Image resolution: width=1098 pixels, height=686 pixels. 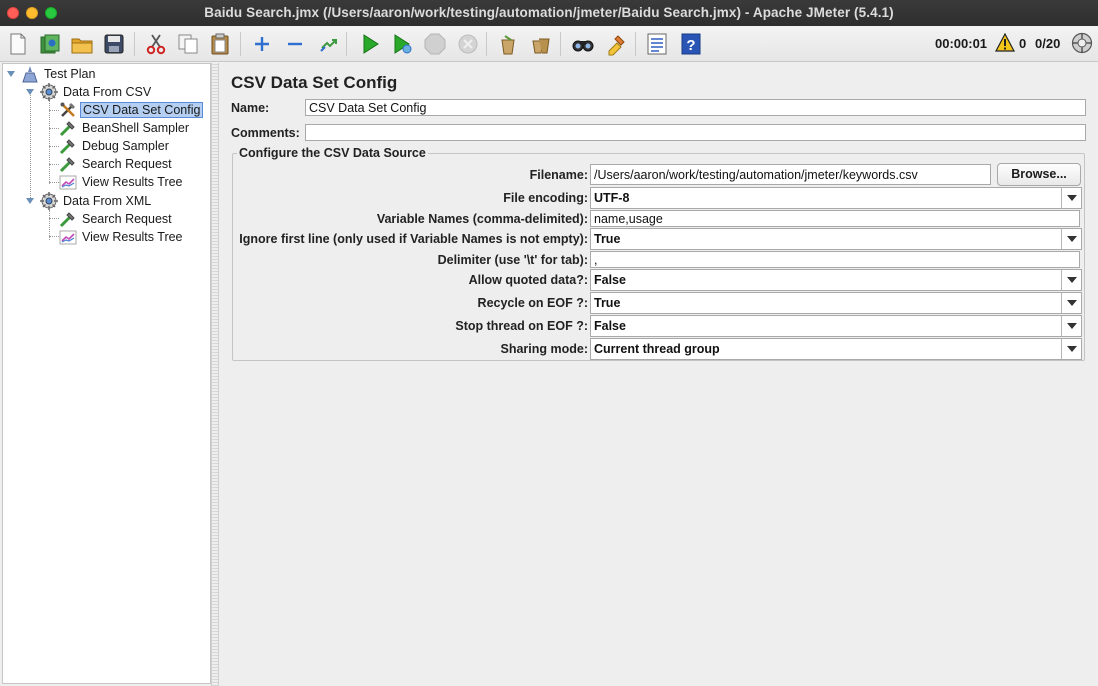 I want to click on tree-item-test-plan: Test Plan, so click(x=59, y=74).